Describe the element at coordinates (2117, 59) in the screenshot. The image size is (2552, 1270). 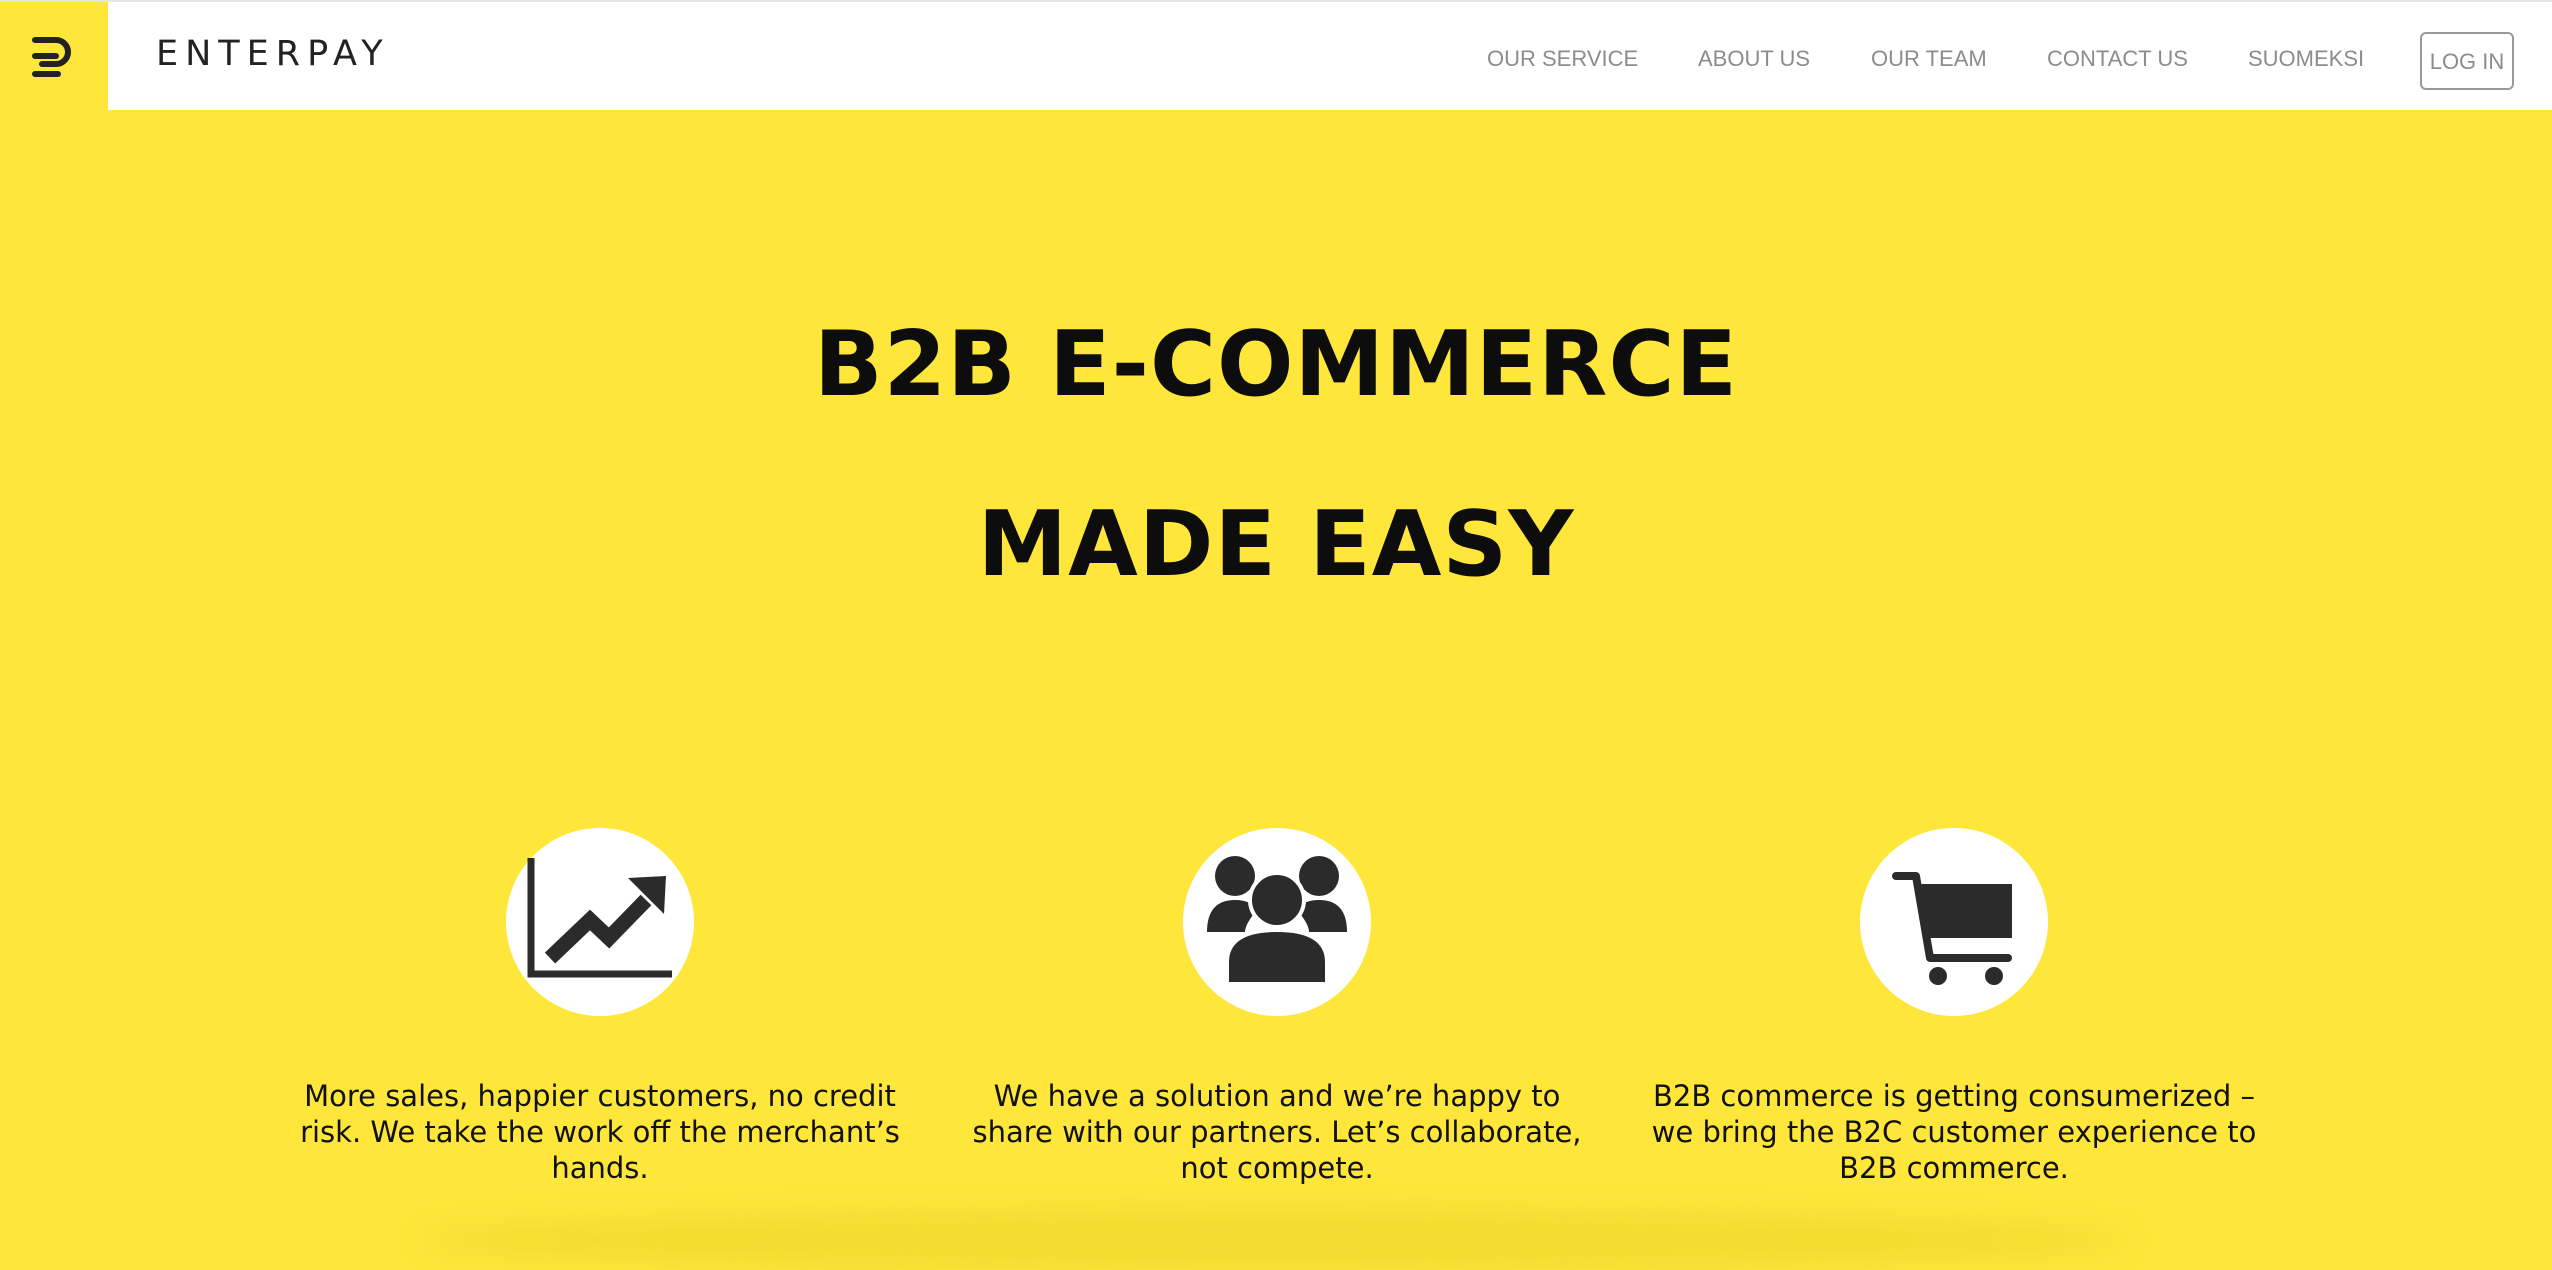
I see `nav-contact-us: CONTACT US` at that location.